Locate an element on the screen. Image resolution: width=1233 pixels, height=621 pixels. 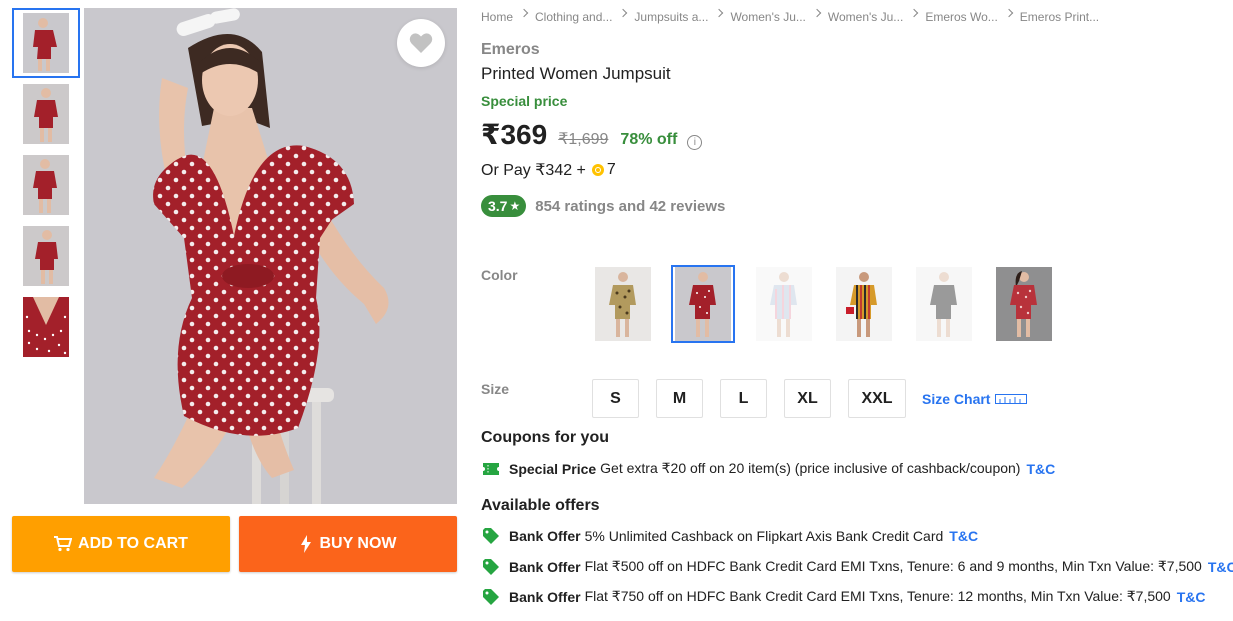
size-chart-label: Size Chart is located at coordinates (956, 398).